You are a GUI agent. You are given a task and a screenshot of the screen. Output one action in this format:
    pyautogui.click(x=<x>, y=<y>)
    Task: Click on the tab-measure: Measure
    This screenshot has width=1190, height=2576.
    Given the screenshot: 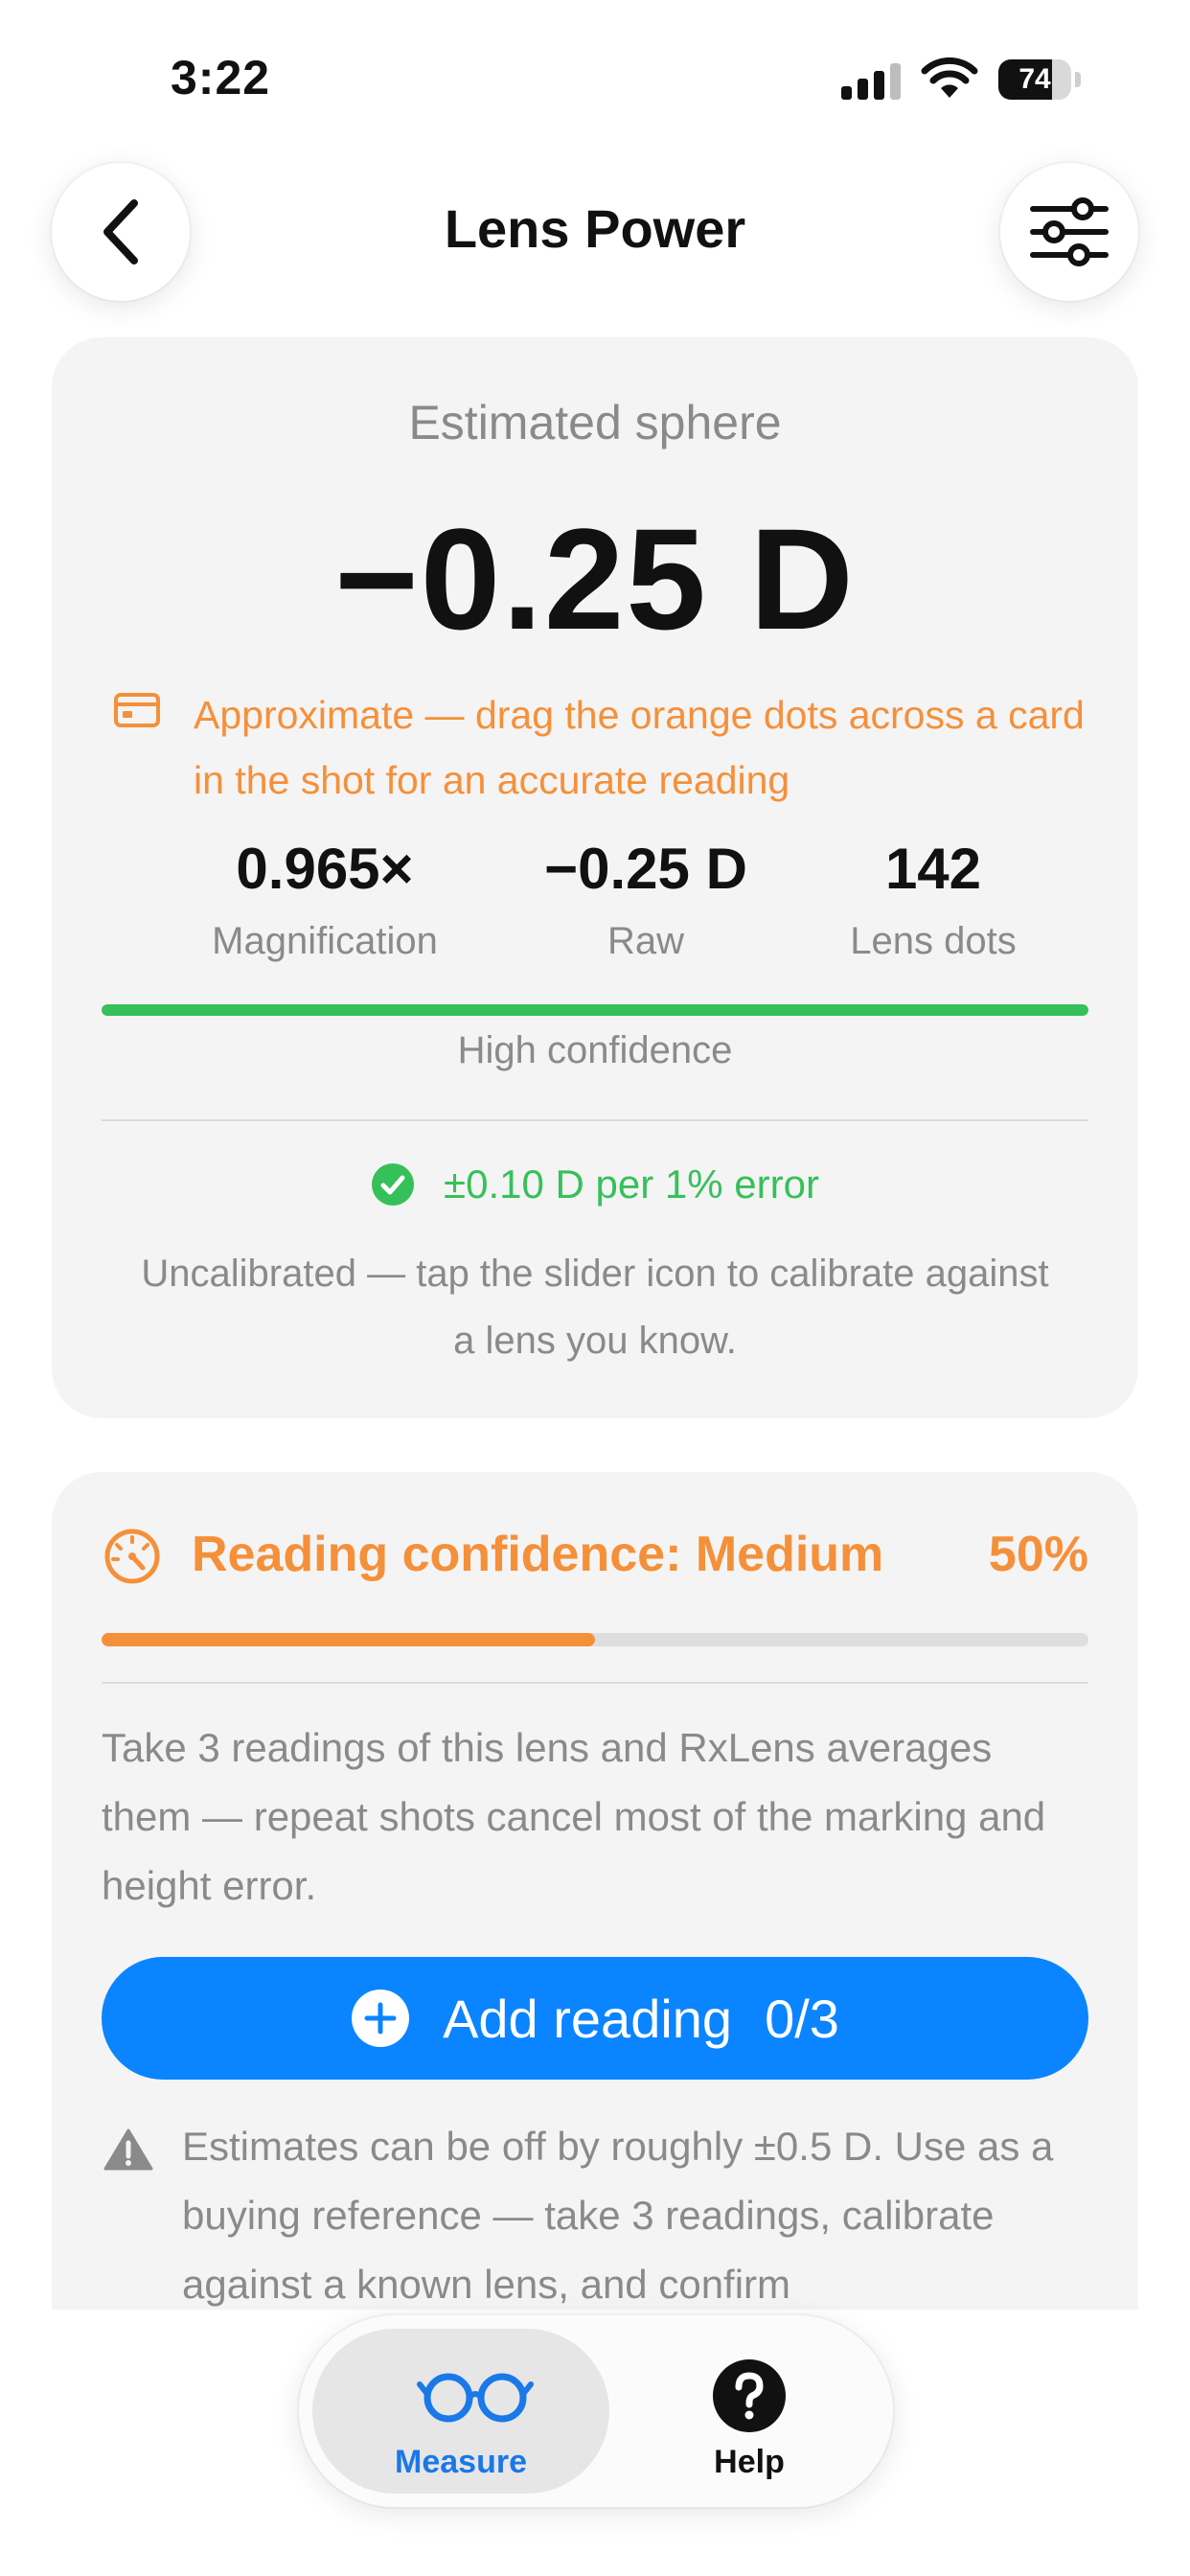 What is the action you would take?
    pyautogui.click(x=460, y=2411)
    